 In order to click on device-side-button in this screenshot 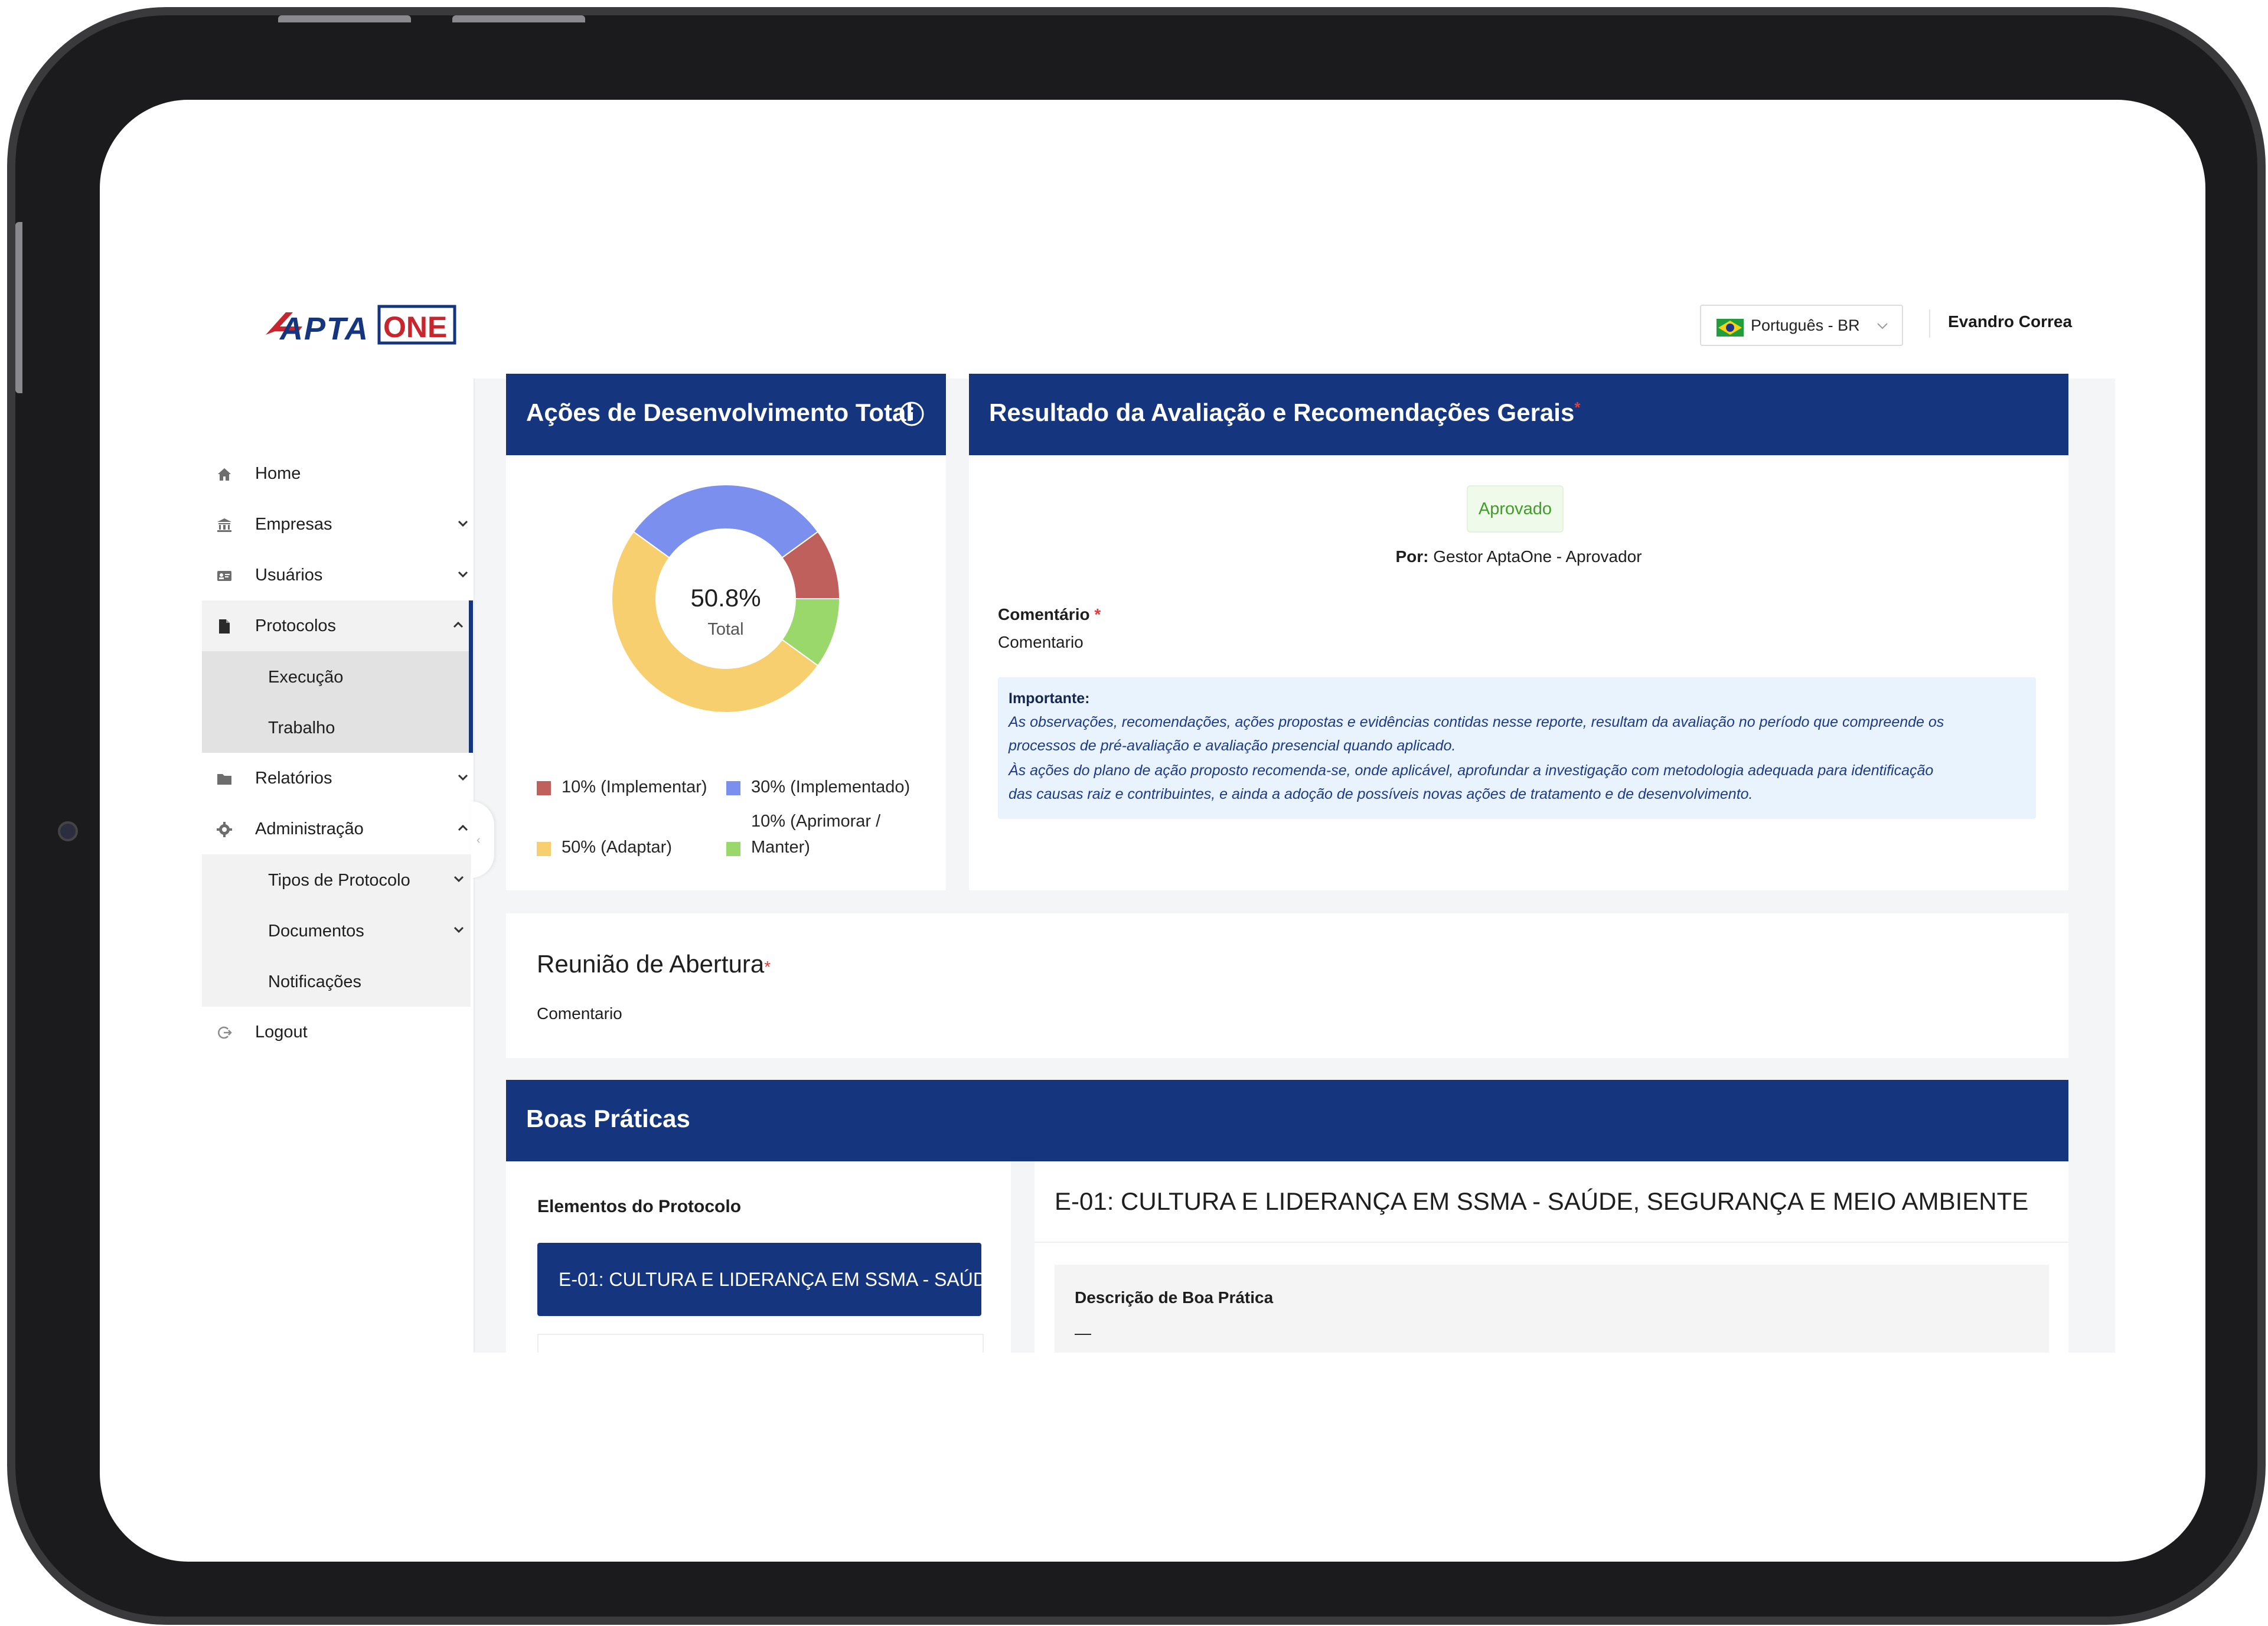, I will do `click(19, 307)`.